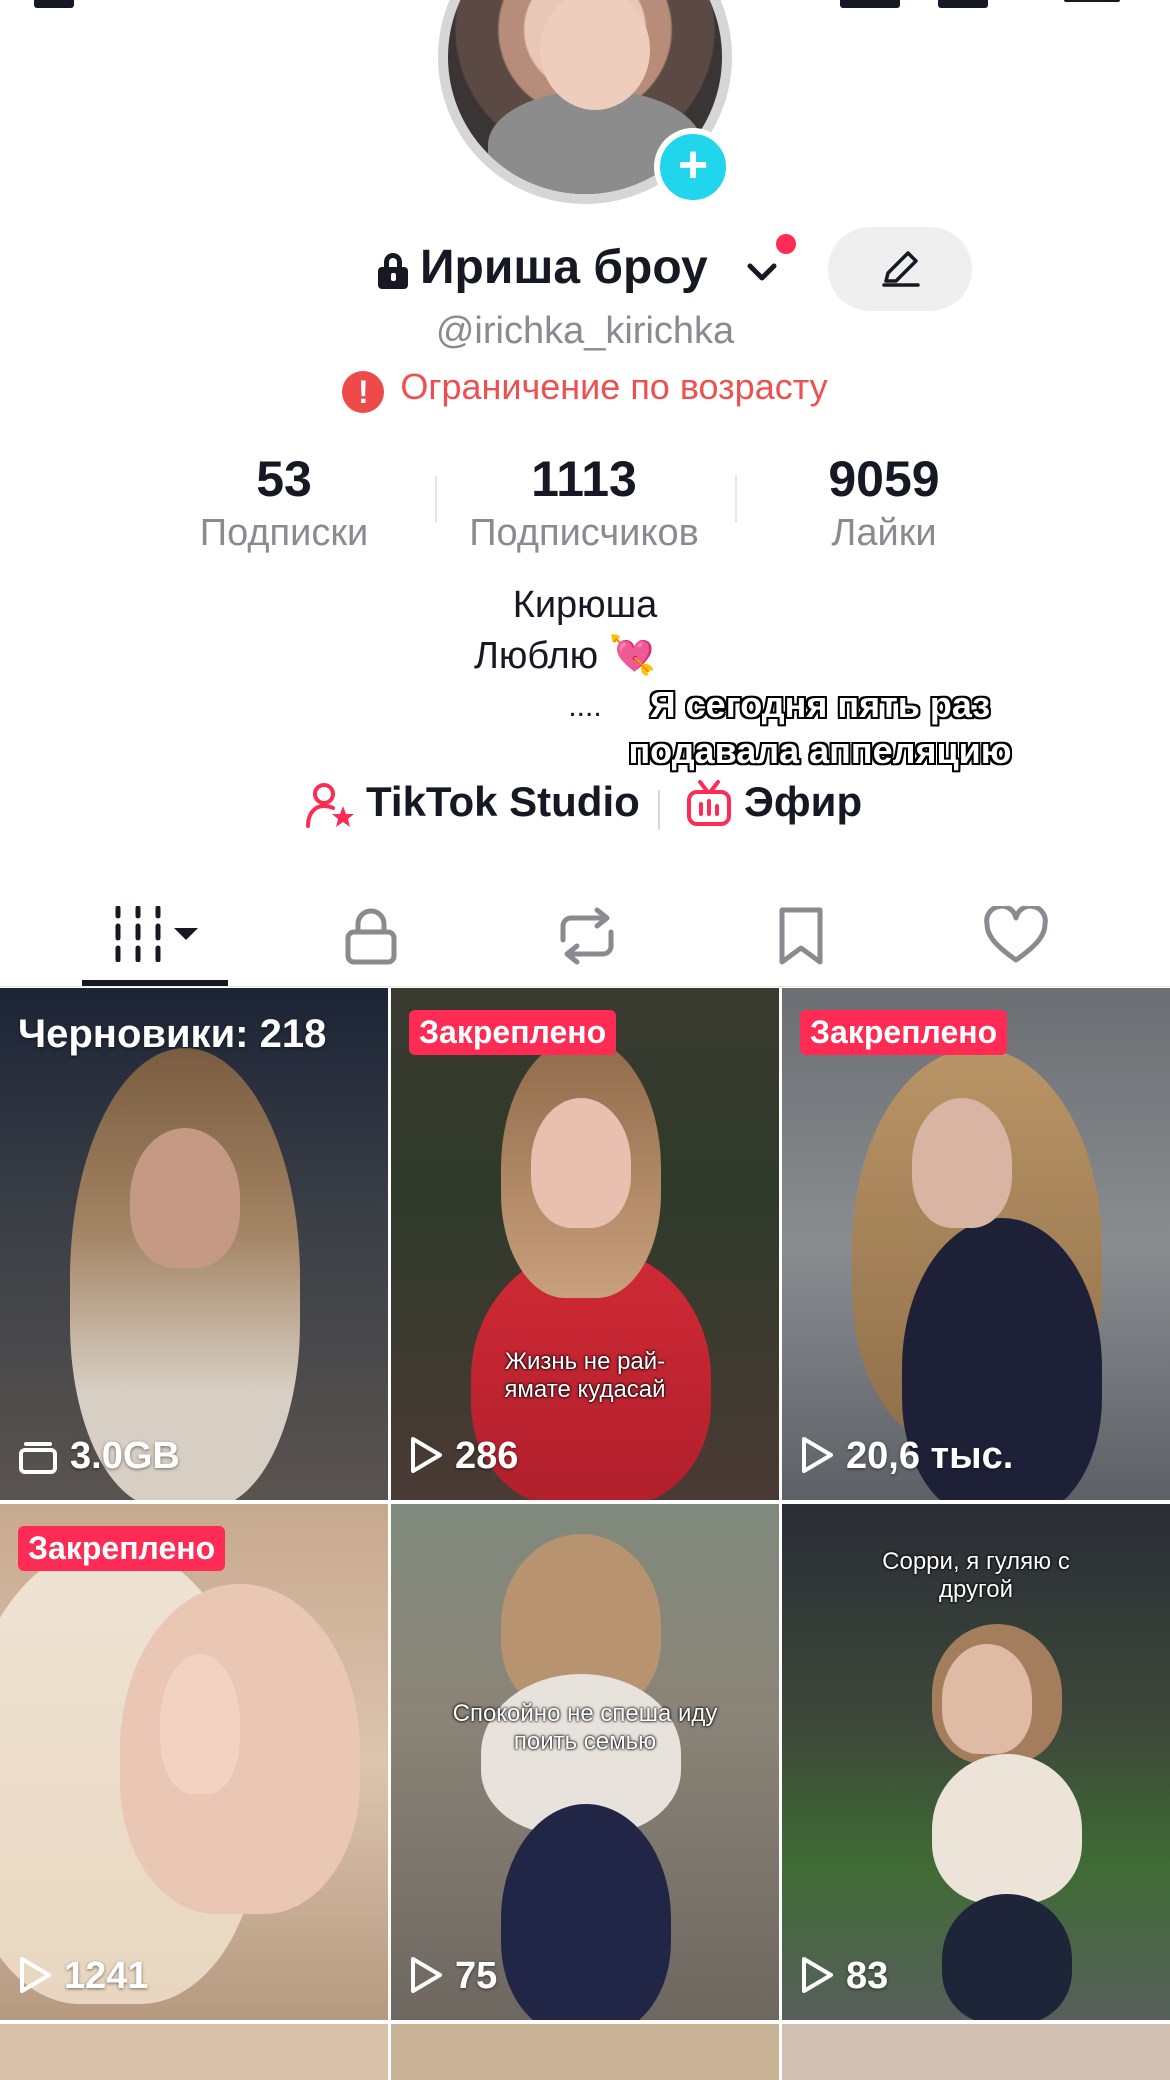 This screenshot has height=2080, width=1170. What do you see at coordinates (803, 802) in the screenshot?
I see `live-link: Эфир` at bounding box center [803, 802].